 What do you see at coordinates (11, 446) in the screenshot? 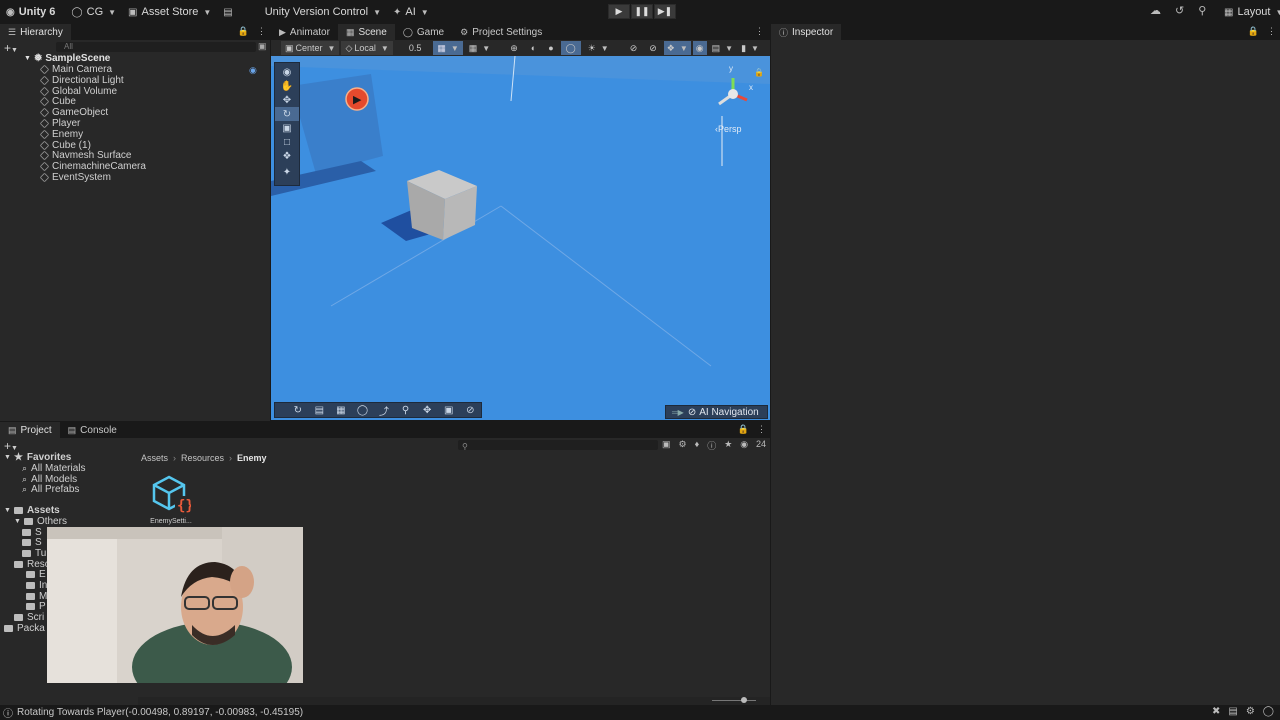
I see `create-asset-button: +▼` at bounding box center [11, 446].